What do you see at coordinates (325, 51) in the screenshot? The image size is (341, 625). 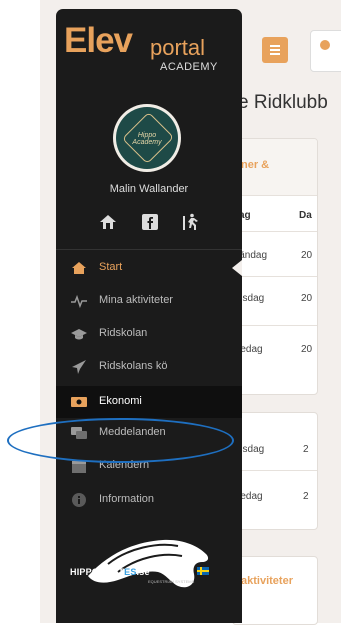 I see `user-menu-button` at bounding box center [325, 51].